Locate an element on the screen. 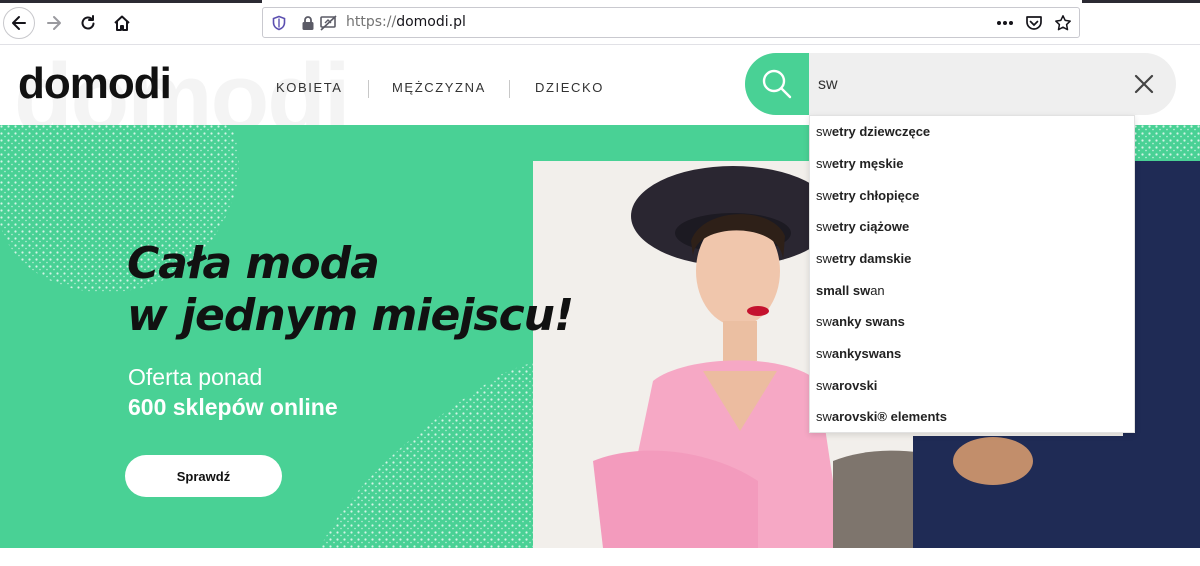 Image resolution: width=1200 pixels, height=566 pixels. suggestion-item: swankyswans is located at coordinates (971, 353).